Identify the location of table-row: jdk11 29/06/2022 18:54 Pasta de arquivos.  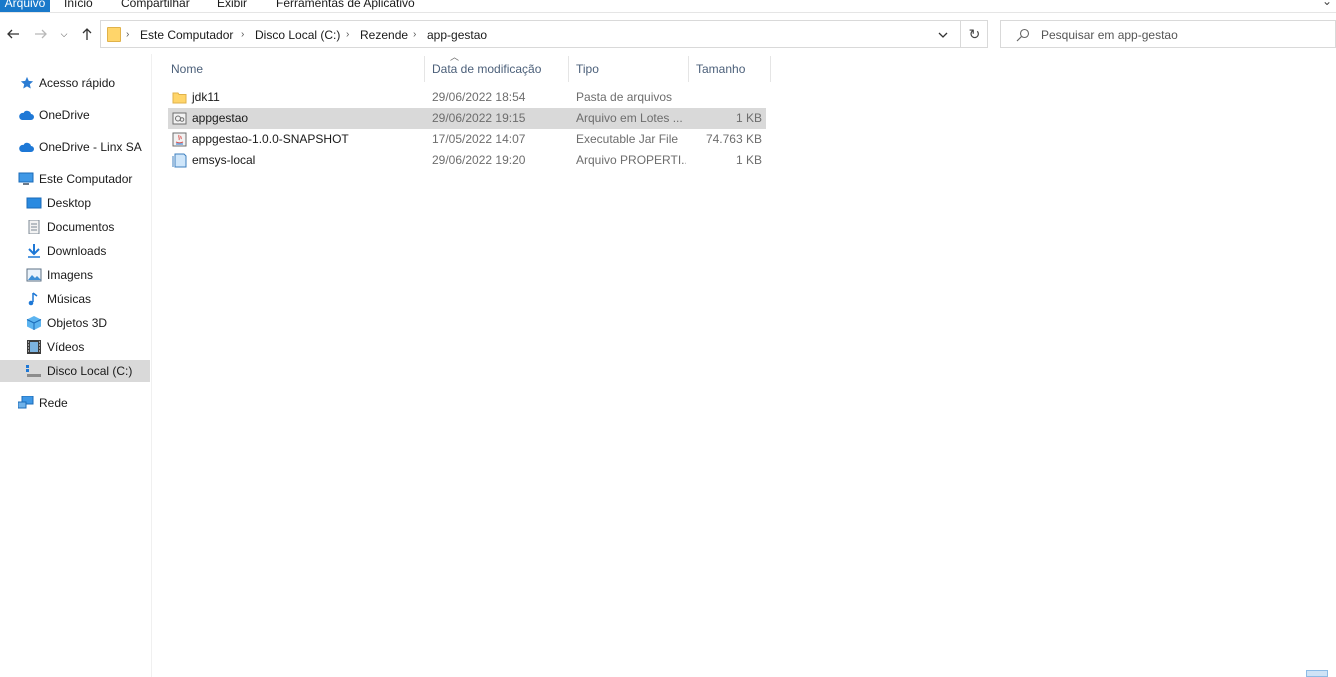
(467, 97).